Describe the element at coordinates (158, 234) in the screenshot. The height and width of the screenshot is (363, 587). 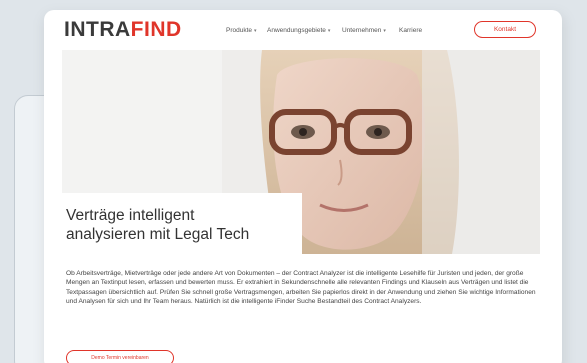
I see `hero-headline-line2: analysieren mit Legal Tech` at that location.